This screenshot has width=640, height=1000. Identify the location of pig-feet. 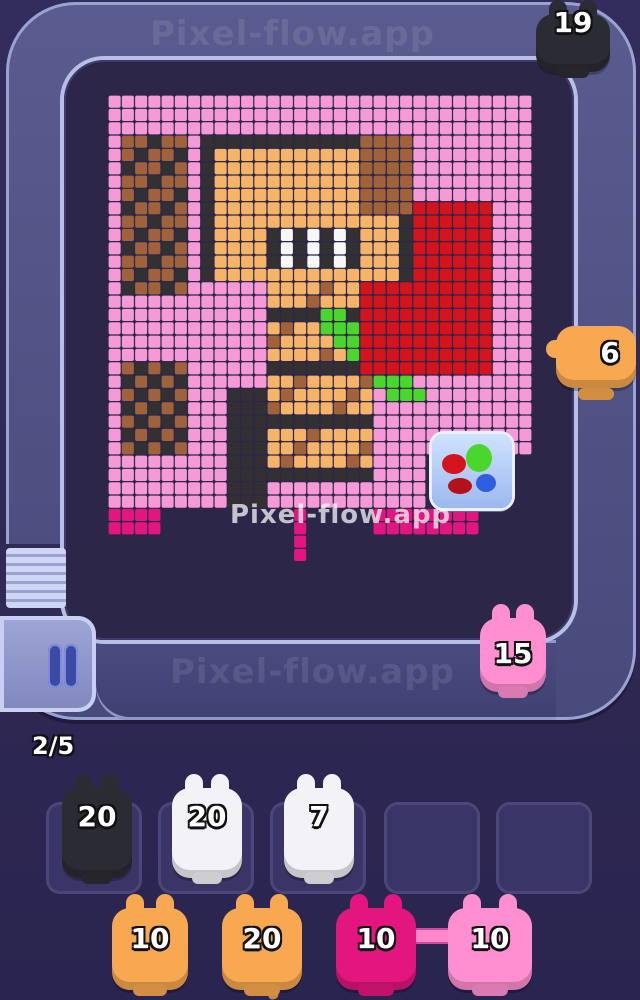
(513, 692).